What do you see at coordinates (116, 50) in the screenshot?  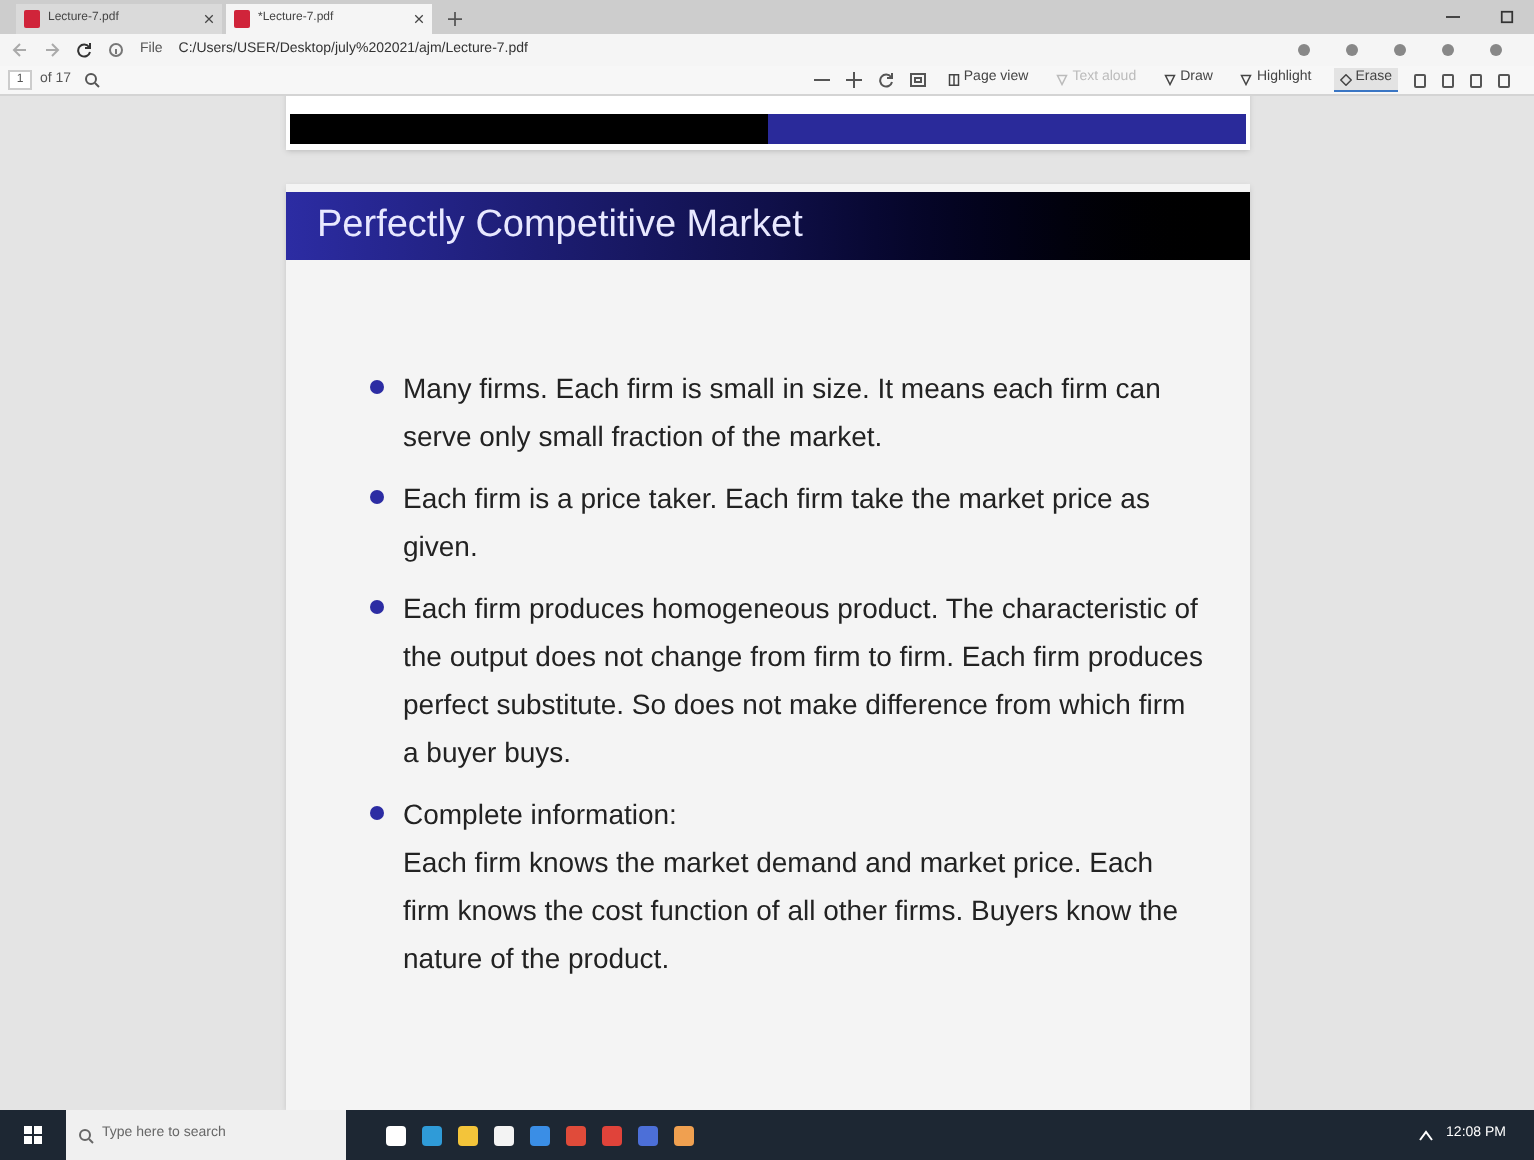 I see `info-icon` at bounding box center [116, 50].